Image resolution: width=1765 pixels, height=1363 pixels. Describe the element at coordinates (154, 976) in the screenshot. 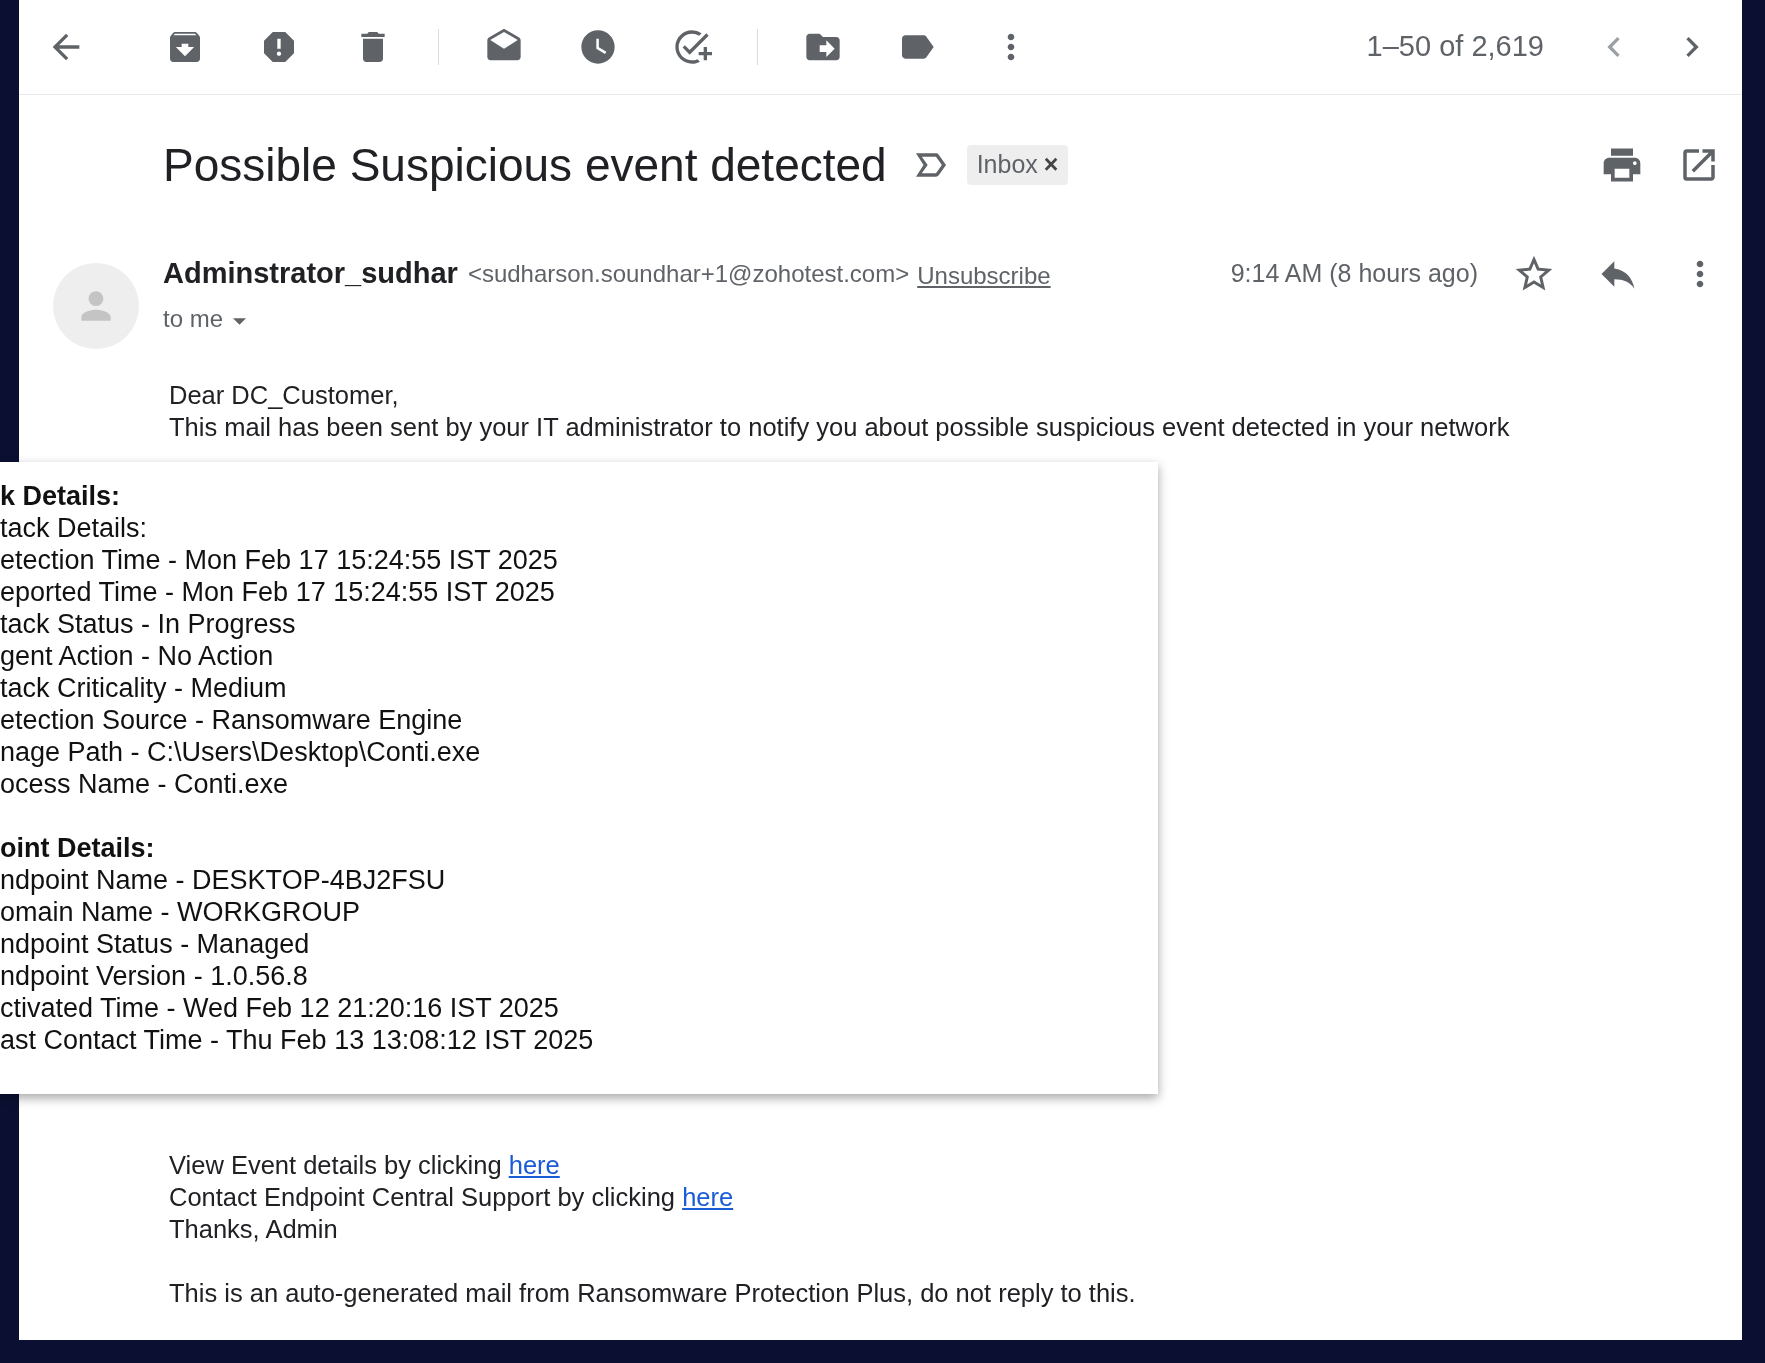

I see `detail-line: ndpoint Version - 1.0.56.8` at that location.